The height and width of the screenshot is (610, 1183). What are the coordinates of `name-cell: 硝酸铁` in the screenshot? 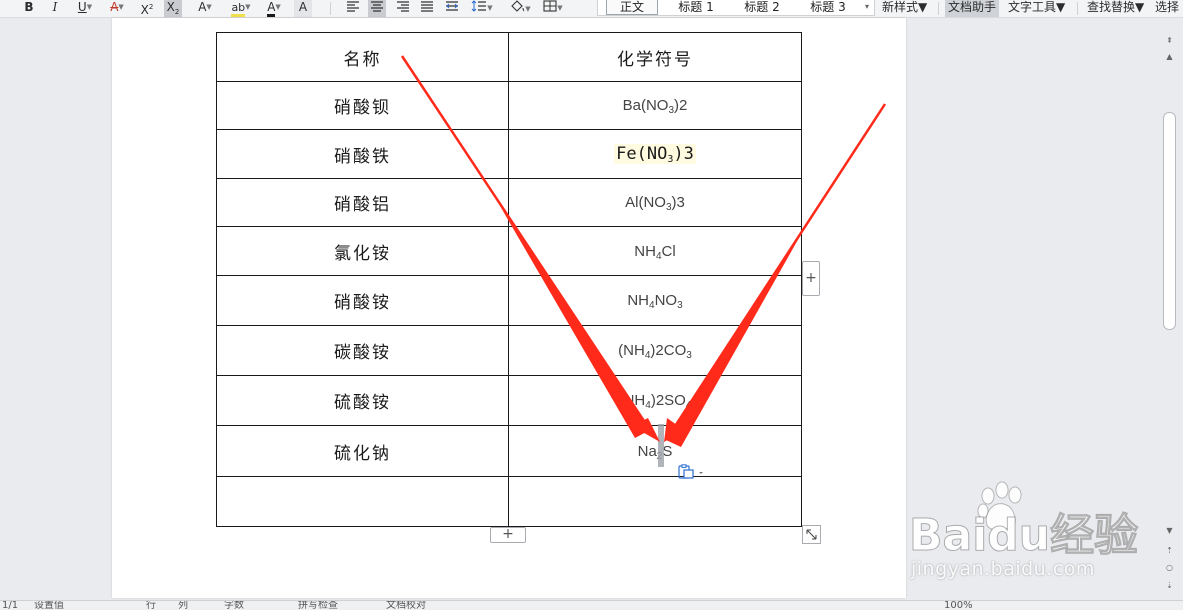 It's located at (362, 154).